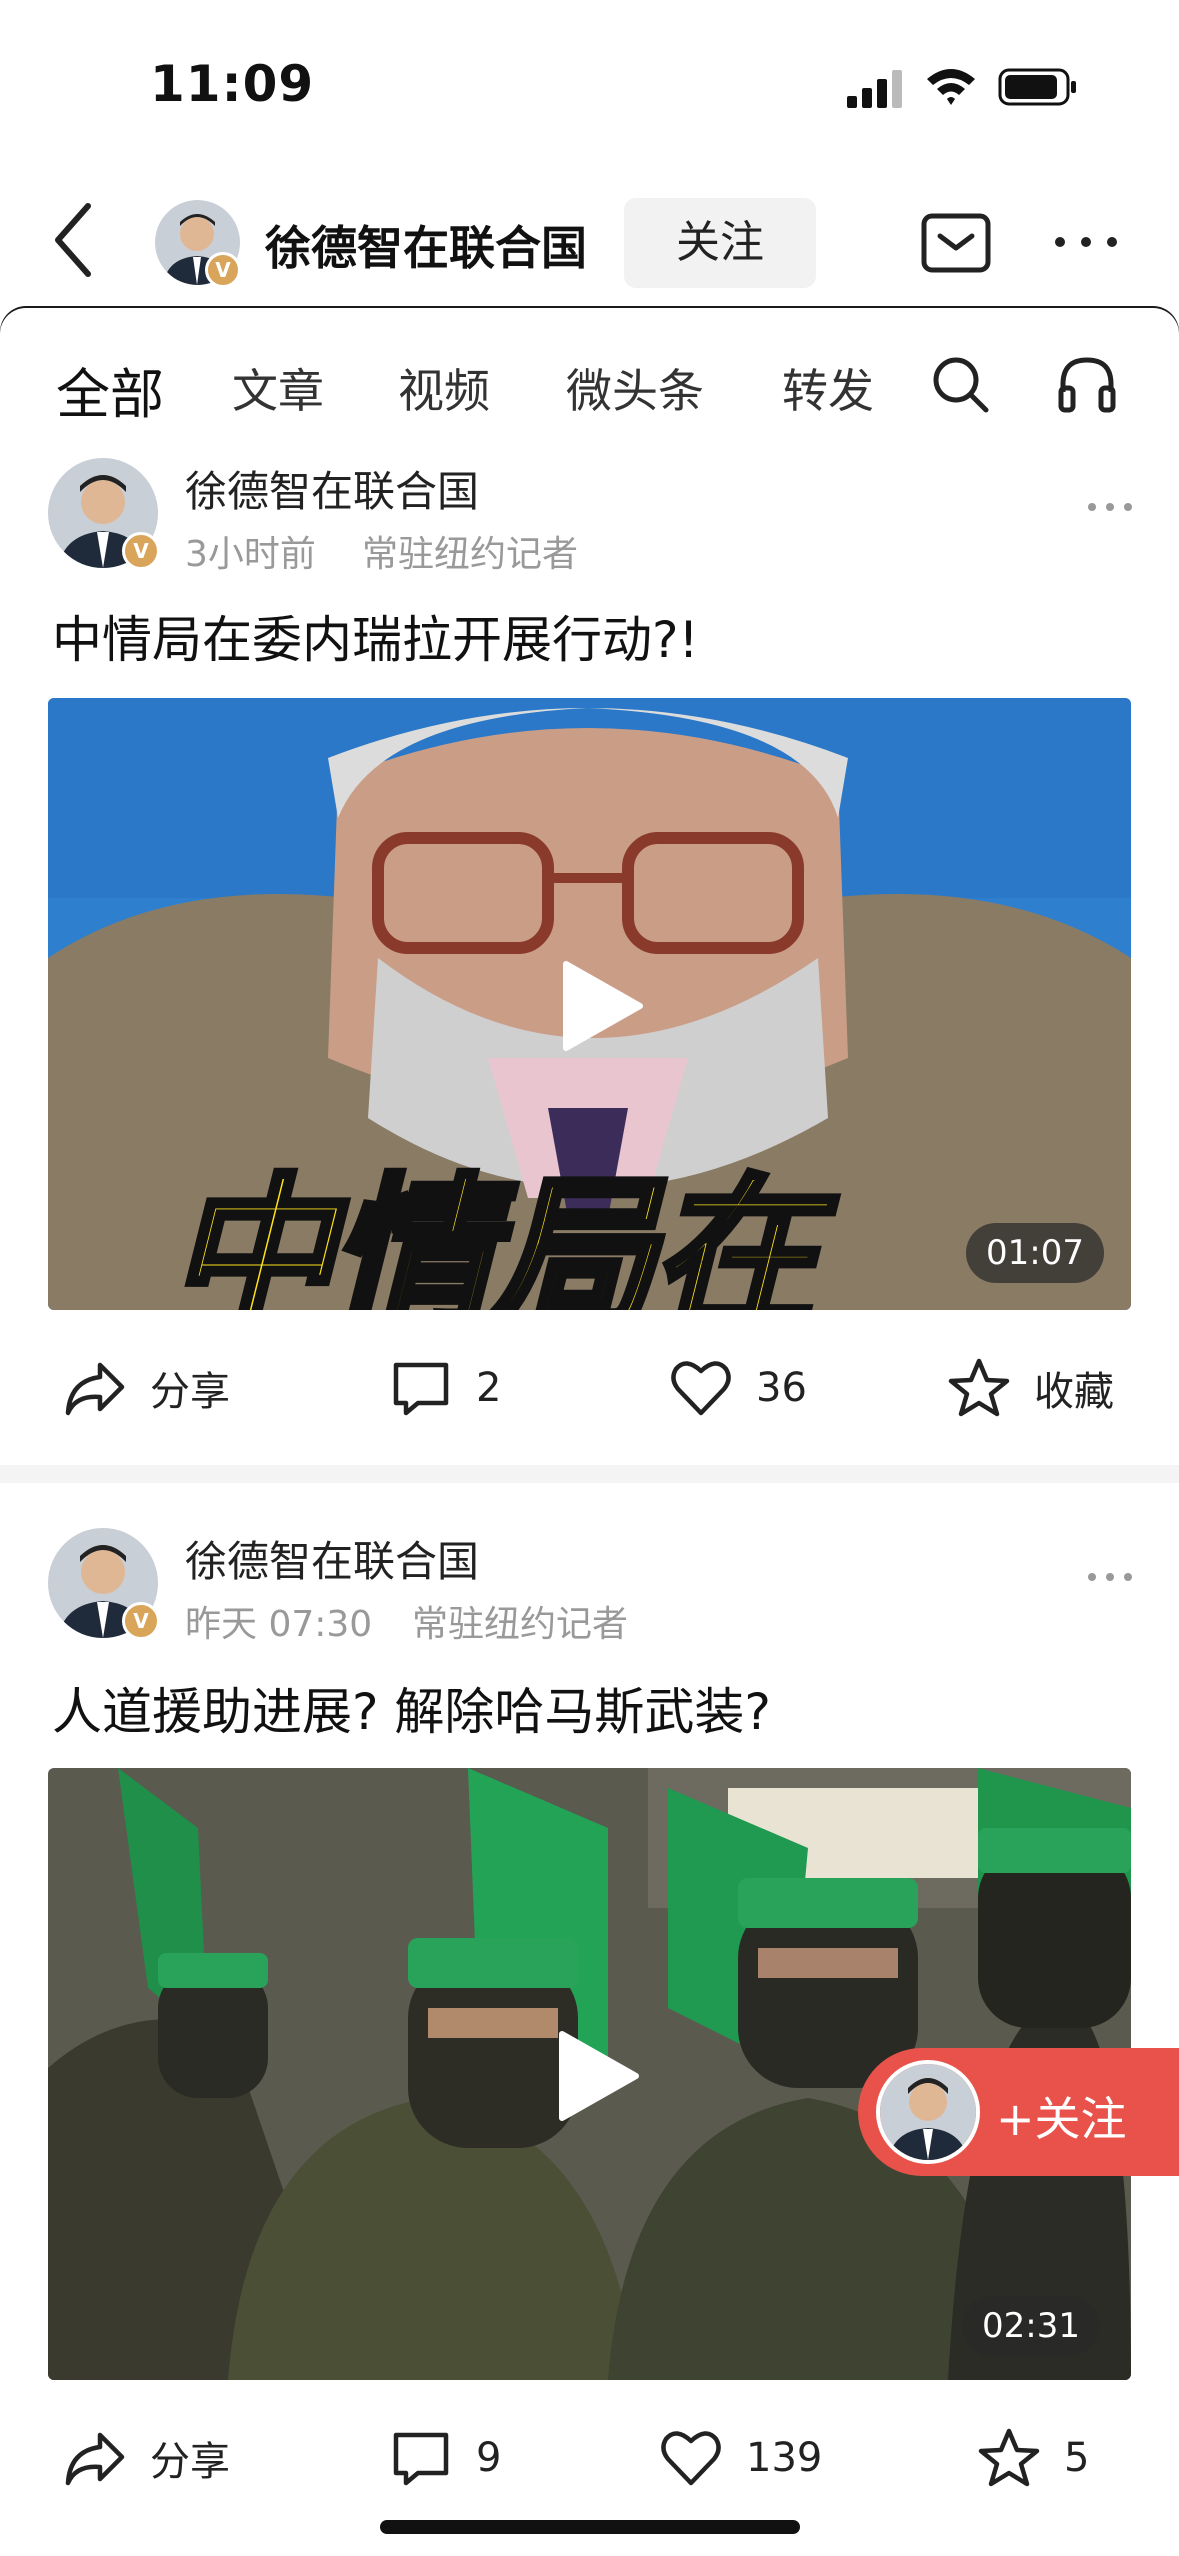 This screenshot has height=2556, width=1179. What do you see at coordinates (1074, 1392) in the screenshot?
I see `favorite-label: 收藏` at bounding box center [1074, 1392].